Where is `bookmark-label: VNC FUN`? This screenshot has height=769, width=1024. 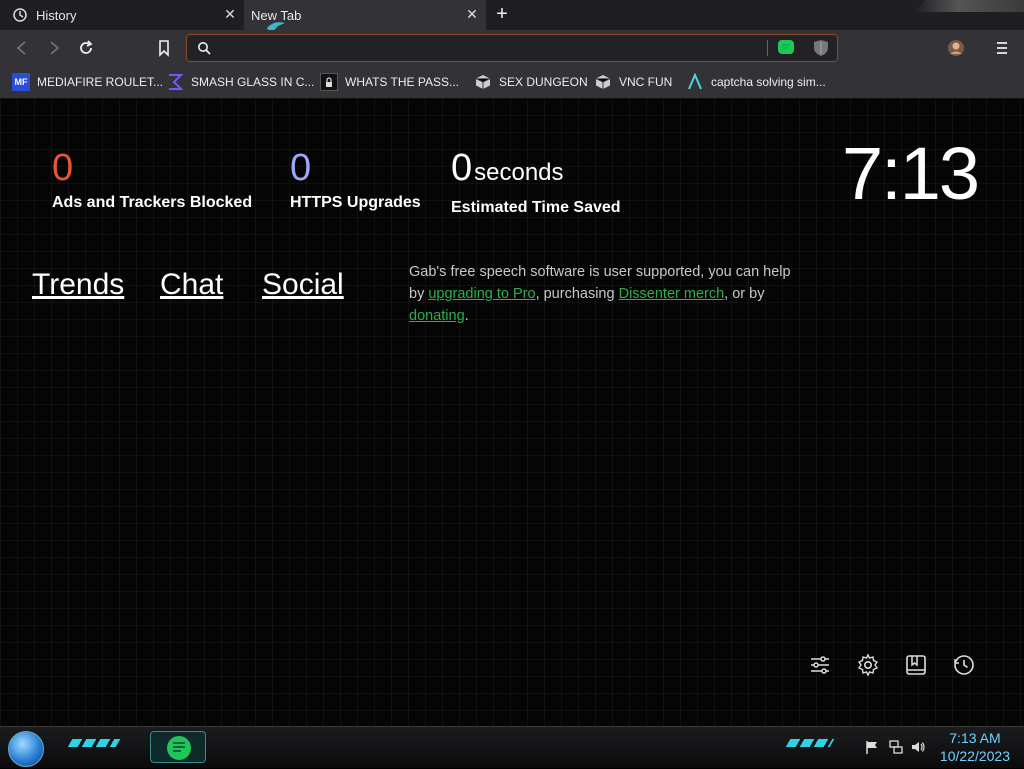
bookmark-label: VNC FUN is located at coordinates (646, 82).